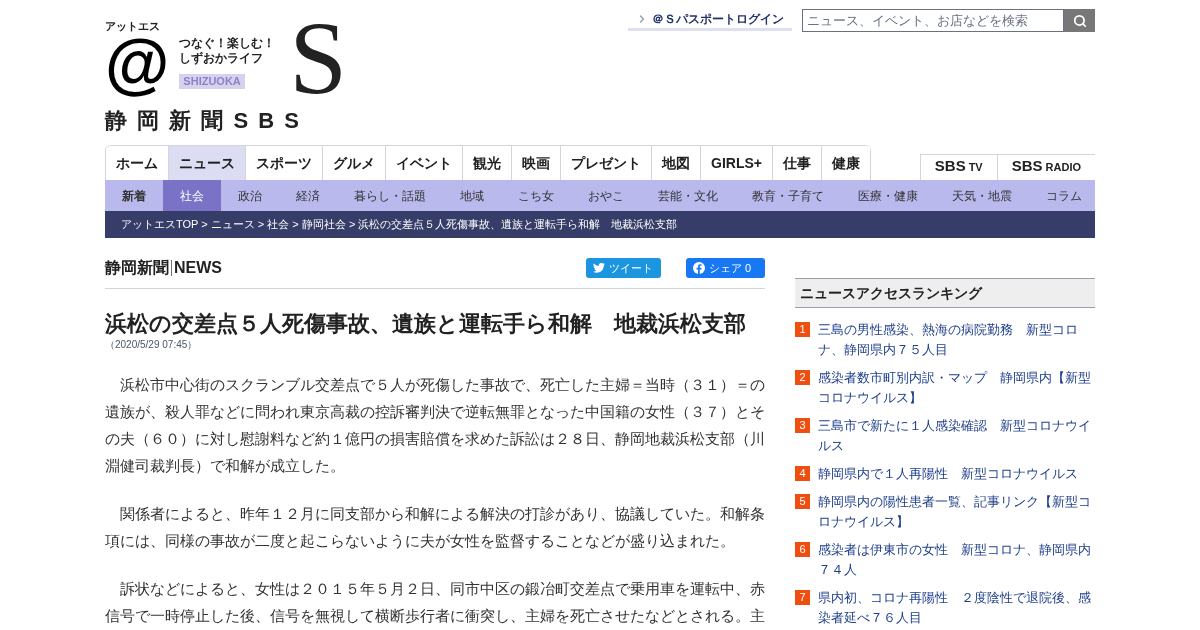  Describe the element at coordinates (802, 501) in the screenshot. I see `rank-number: 5` at that location.